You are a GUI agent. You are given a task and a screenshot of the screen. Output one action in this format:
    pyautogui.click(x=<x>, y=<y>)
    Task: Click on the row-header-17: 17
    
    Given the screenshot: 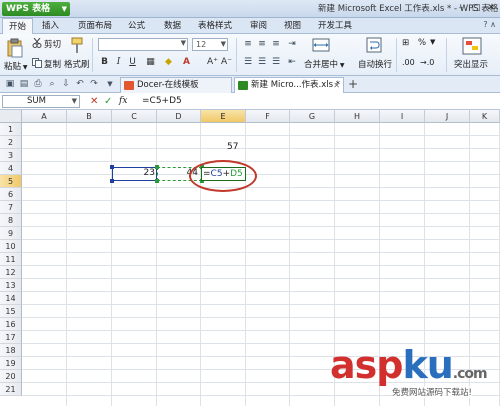 What is the action you would take?
    pyautogui.click(x=11, y=337)
    